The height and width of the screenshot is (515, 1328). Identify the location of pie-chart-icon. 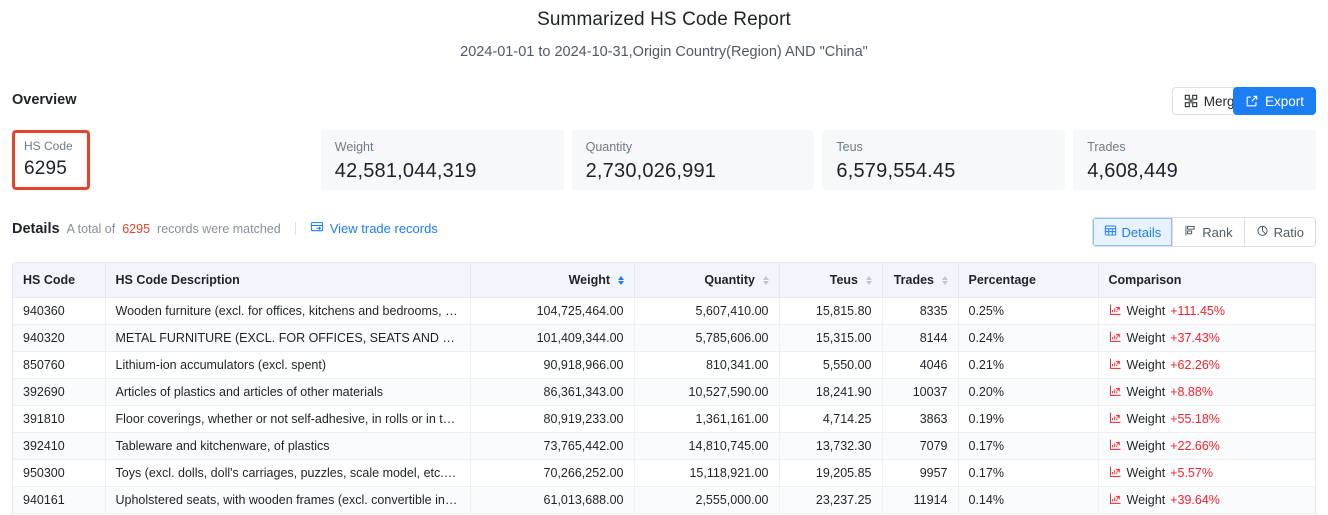
(1262, 232).